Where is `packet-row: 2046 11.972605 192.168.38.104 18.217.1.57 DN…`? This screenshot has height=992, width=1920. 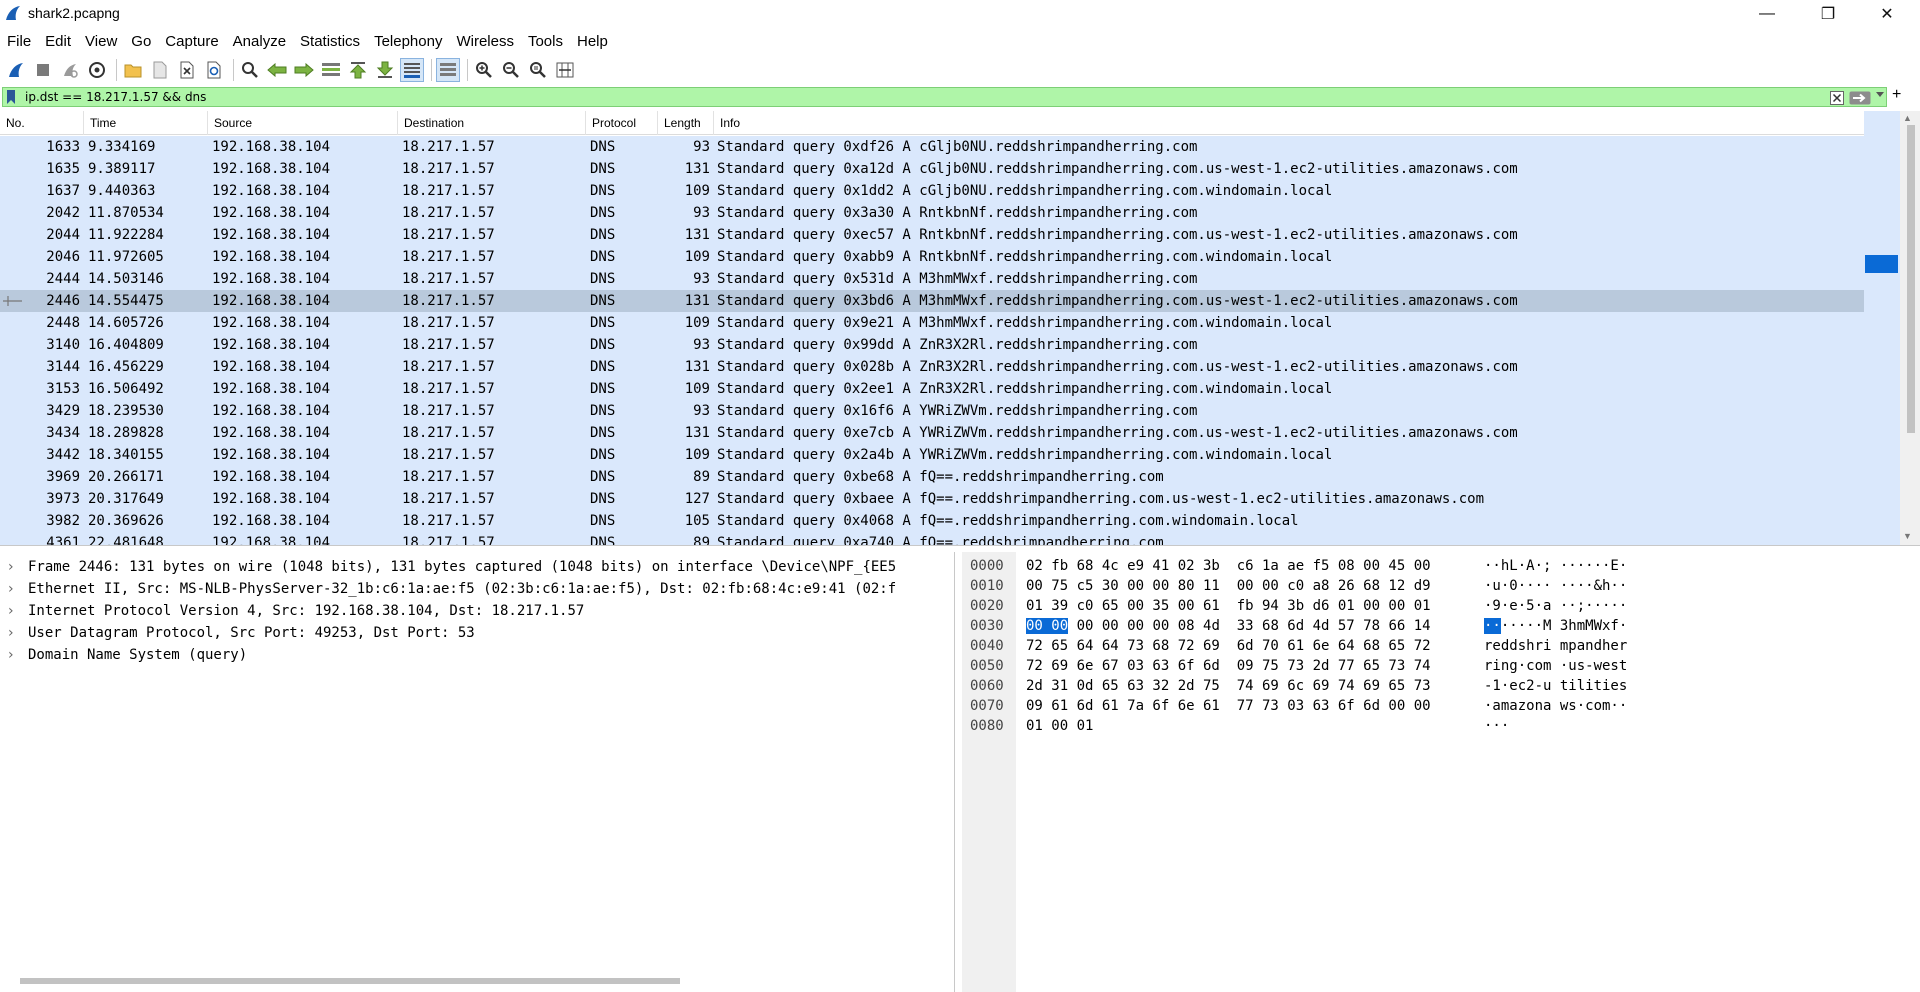
packet-row: 2046 11.972605 192.168.38.104 18.217.1.57 DN… is located at coordinates (932, 257).